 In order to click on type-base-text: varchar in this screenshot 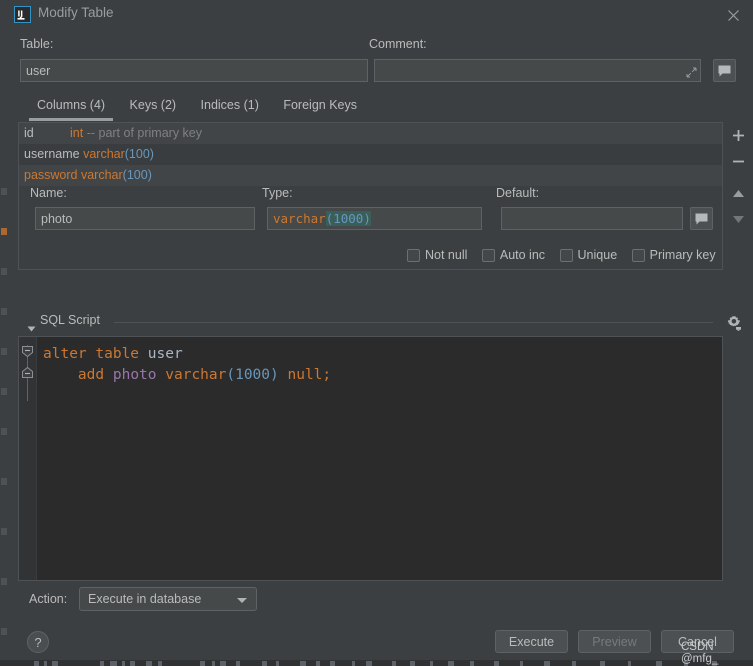, I will do `click(299, 218)`.